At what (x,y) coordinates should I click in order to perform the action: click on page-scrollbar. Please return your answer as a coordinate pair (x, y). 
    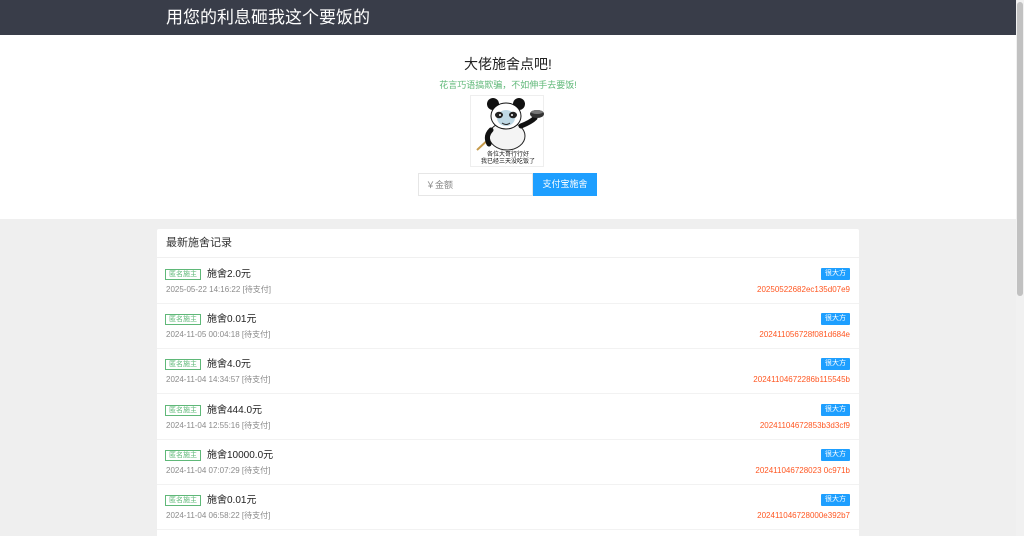
    Looking at the image, I should click on (1020, 268).